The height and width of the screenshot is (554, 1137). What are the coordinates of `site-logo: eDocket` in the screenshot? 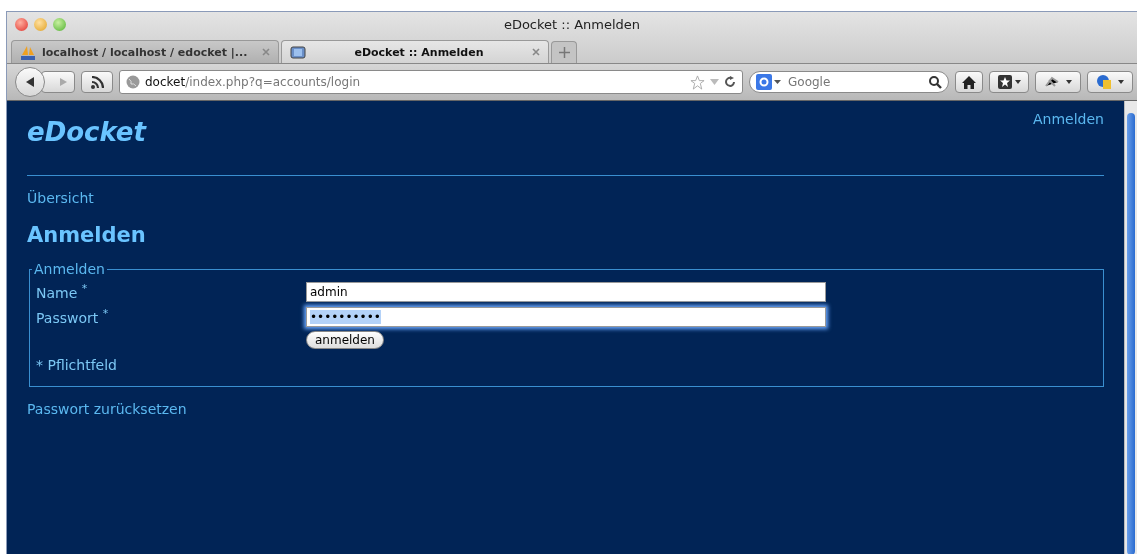 It's located at (86, 132).